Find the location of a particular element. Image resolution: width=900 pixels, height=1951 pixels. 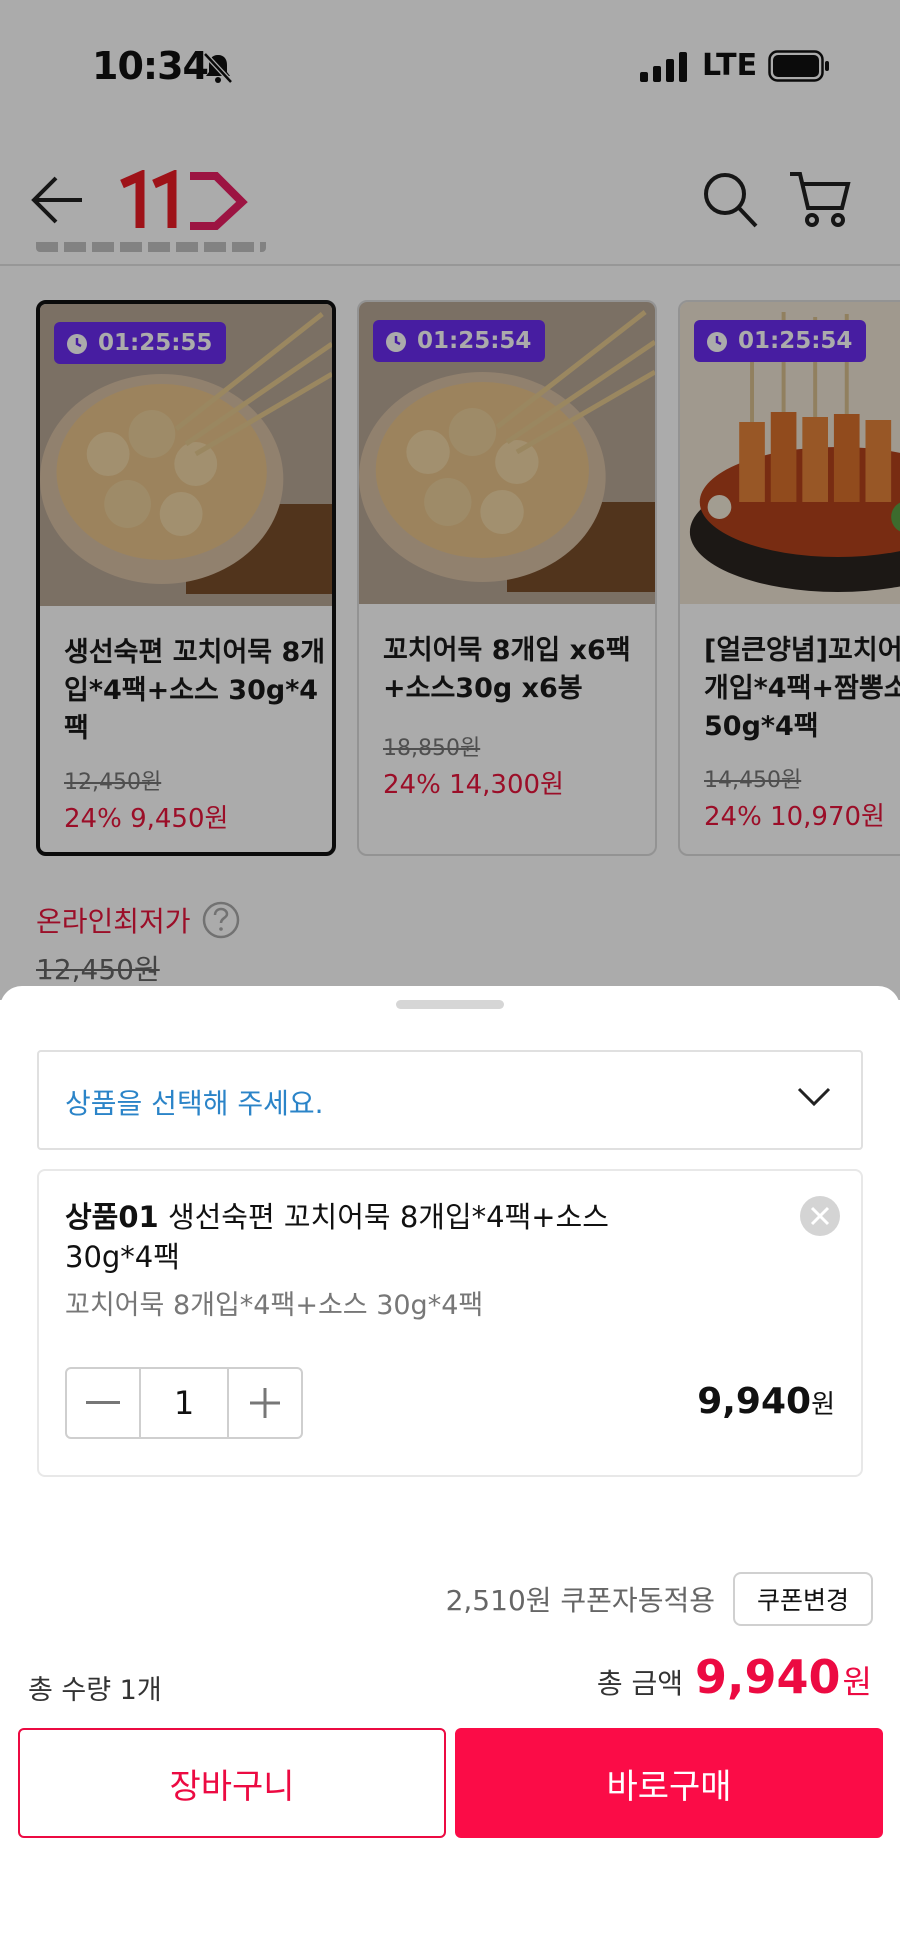

option-select-placeholder: 상품을 선택해 주세요. is located at coordinates (194, 1103).